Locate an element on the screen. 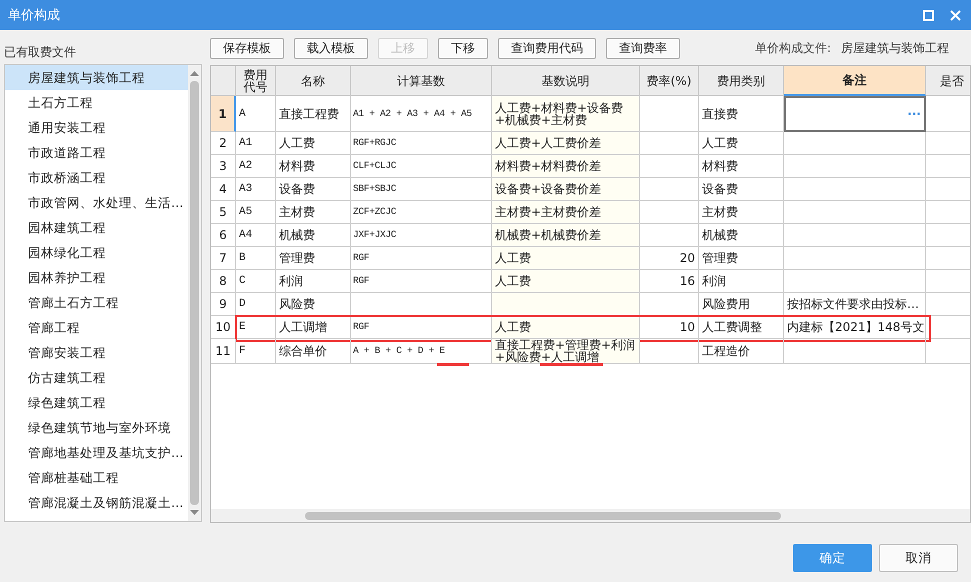 Image resolution: width=971 pixels, height=582 pixels. row-number: 6 is located at coordinates (223, 235).